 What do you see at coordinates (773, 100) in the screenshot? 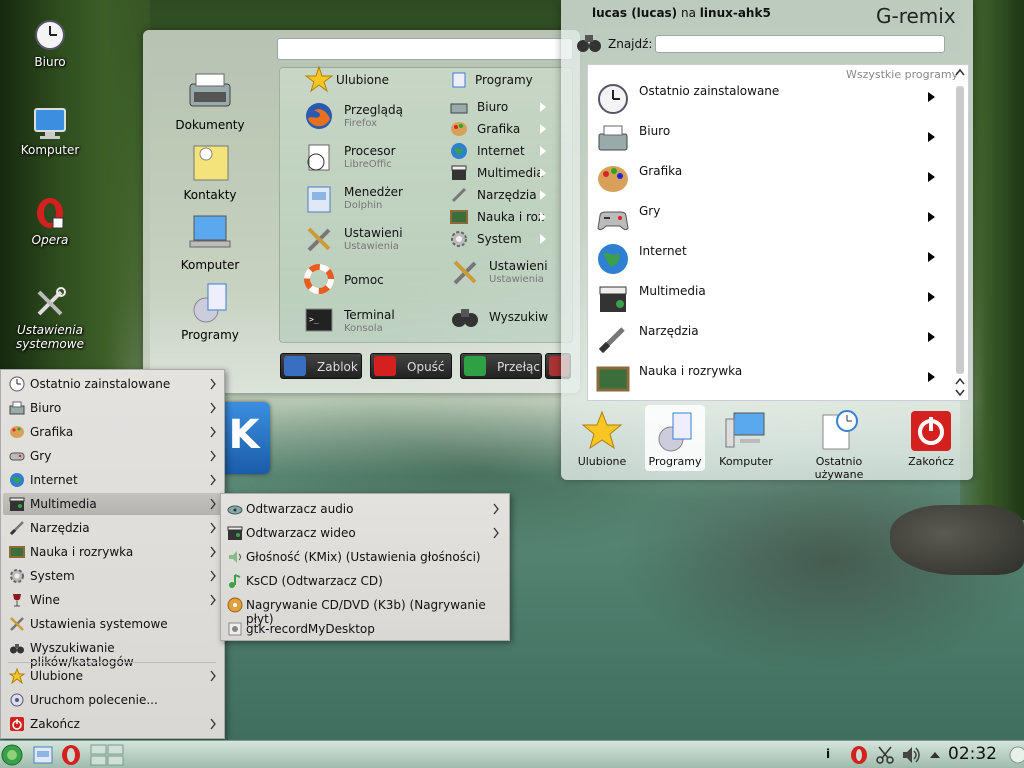
I see `list-item-ostatnio: Ostatnio zainstalowane` at bounding box center [773, 100].